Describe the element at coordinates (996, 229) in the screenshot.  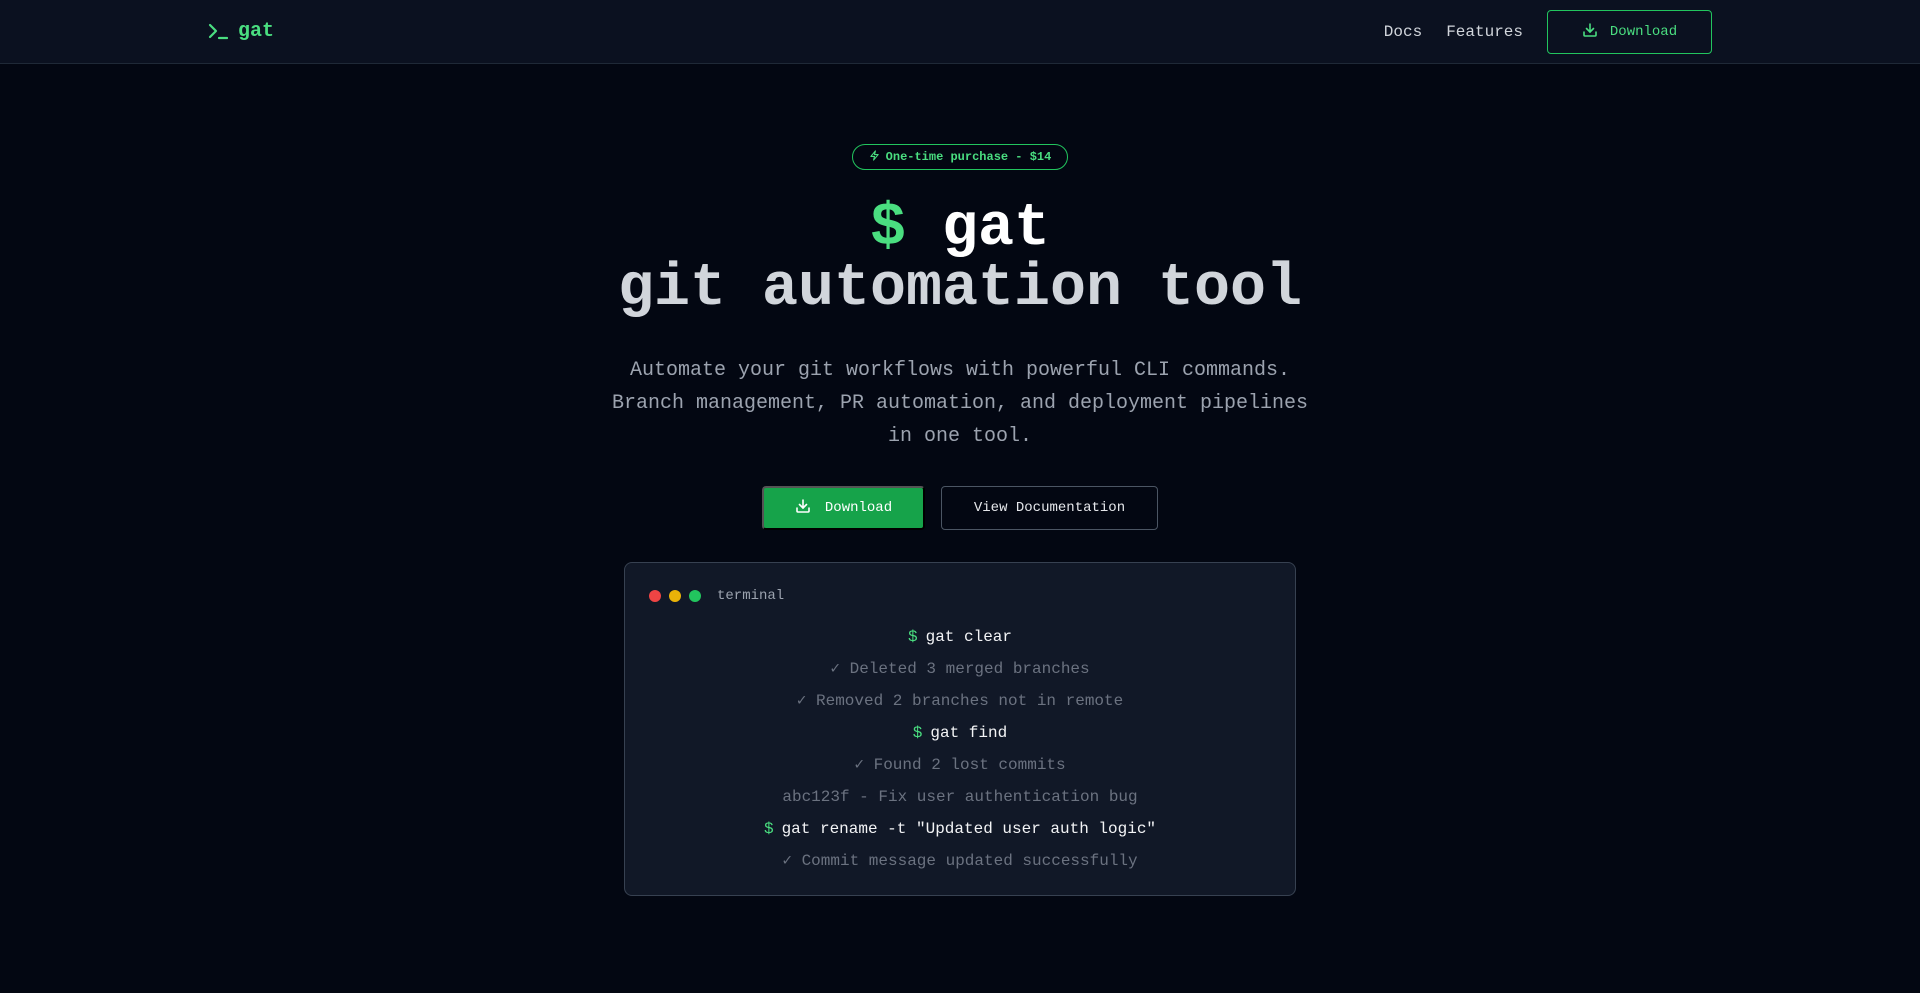
I see `hero-title-name: gat` at that location.